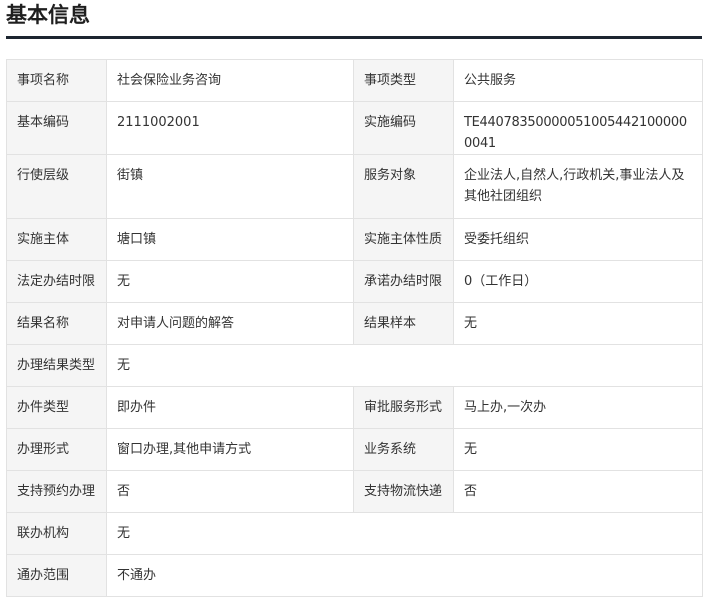 The height and width of the screenshot is (597, 703). Describe the element at coordinates (56, 80) in the screenshot. I see `field-label: 事项名称` at that location.